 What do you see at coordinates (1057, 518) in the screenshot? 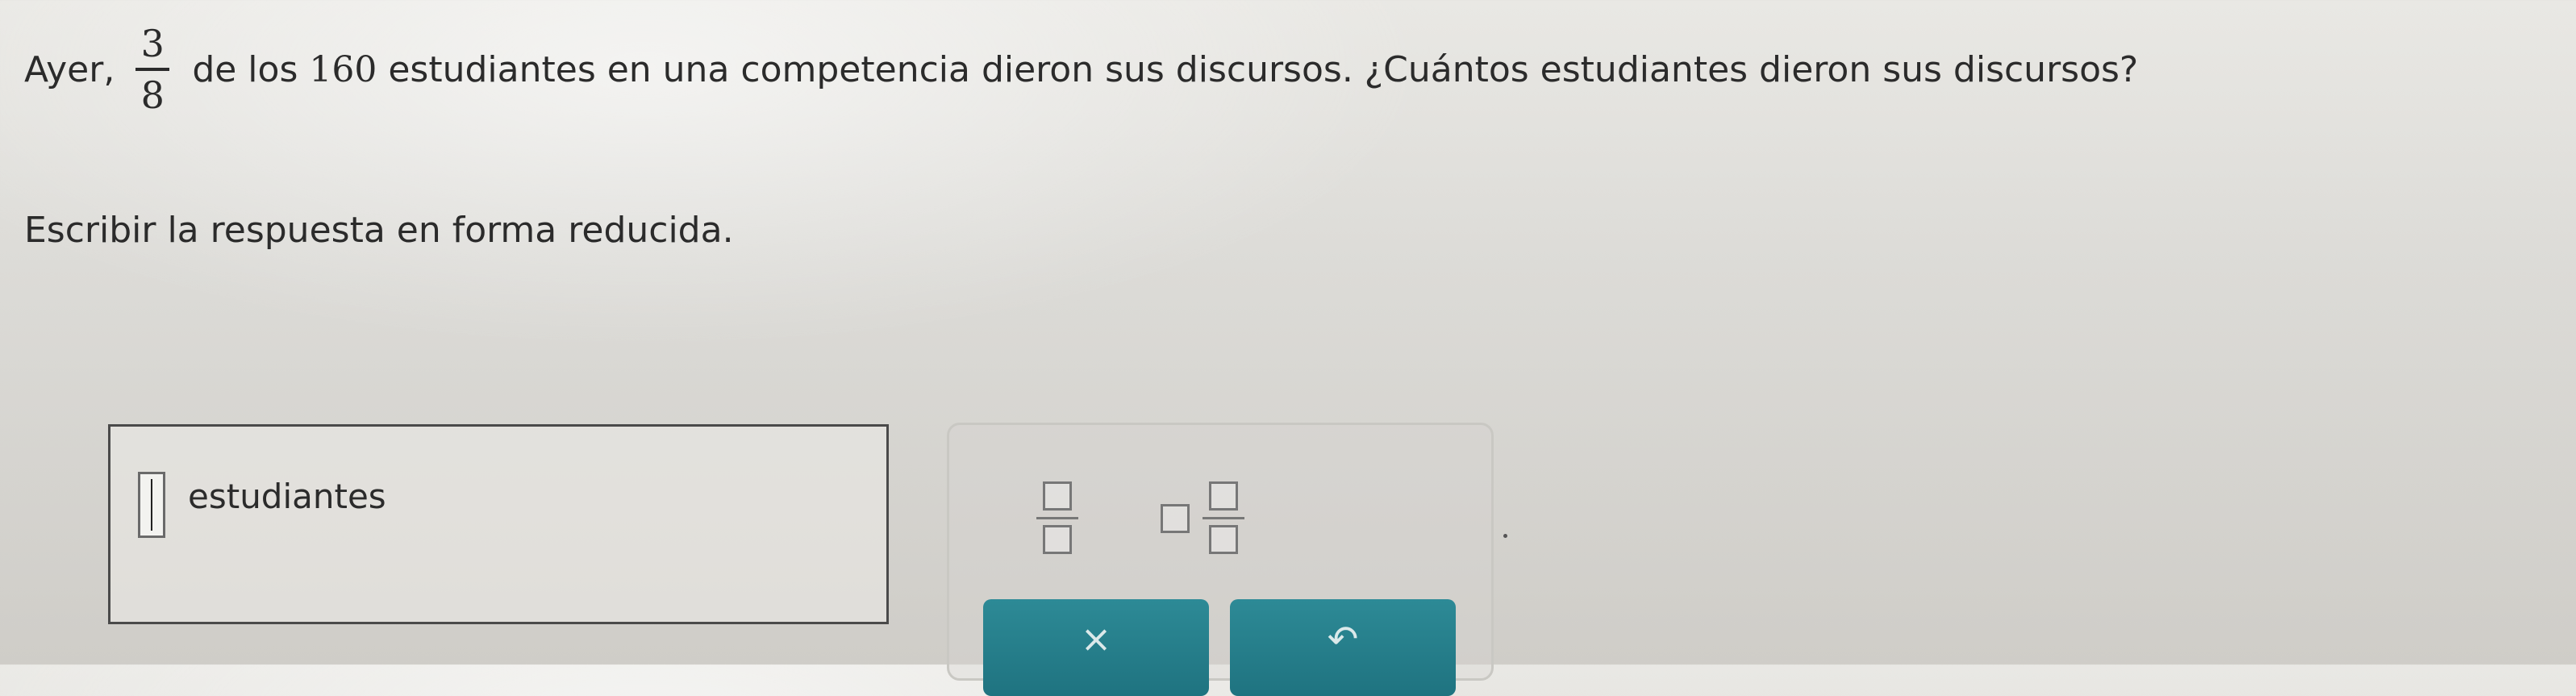
I see `fraction-template-line` at bounding box center [1057, 518].